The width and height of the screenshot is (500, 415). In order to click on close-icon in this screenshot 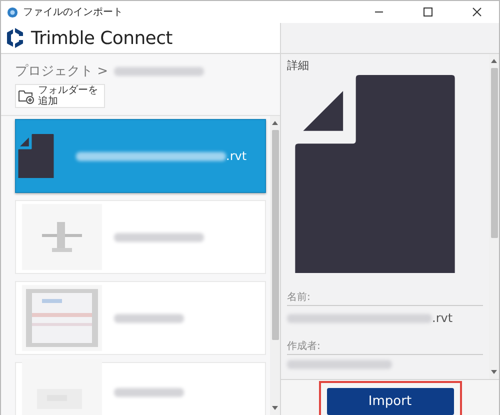, I will do `click(477, 12)`.